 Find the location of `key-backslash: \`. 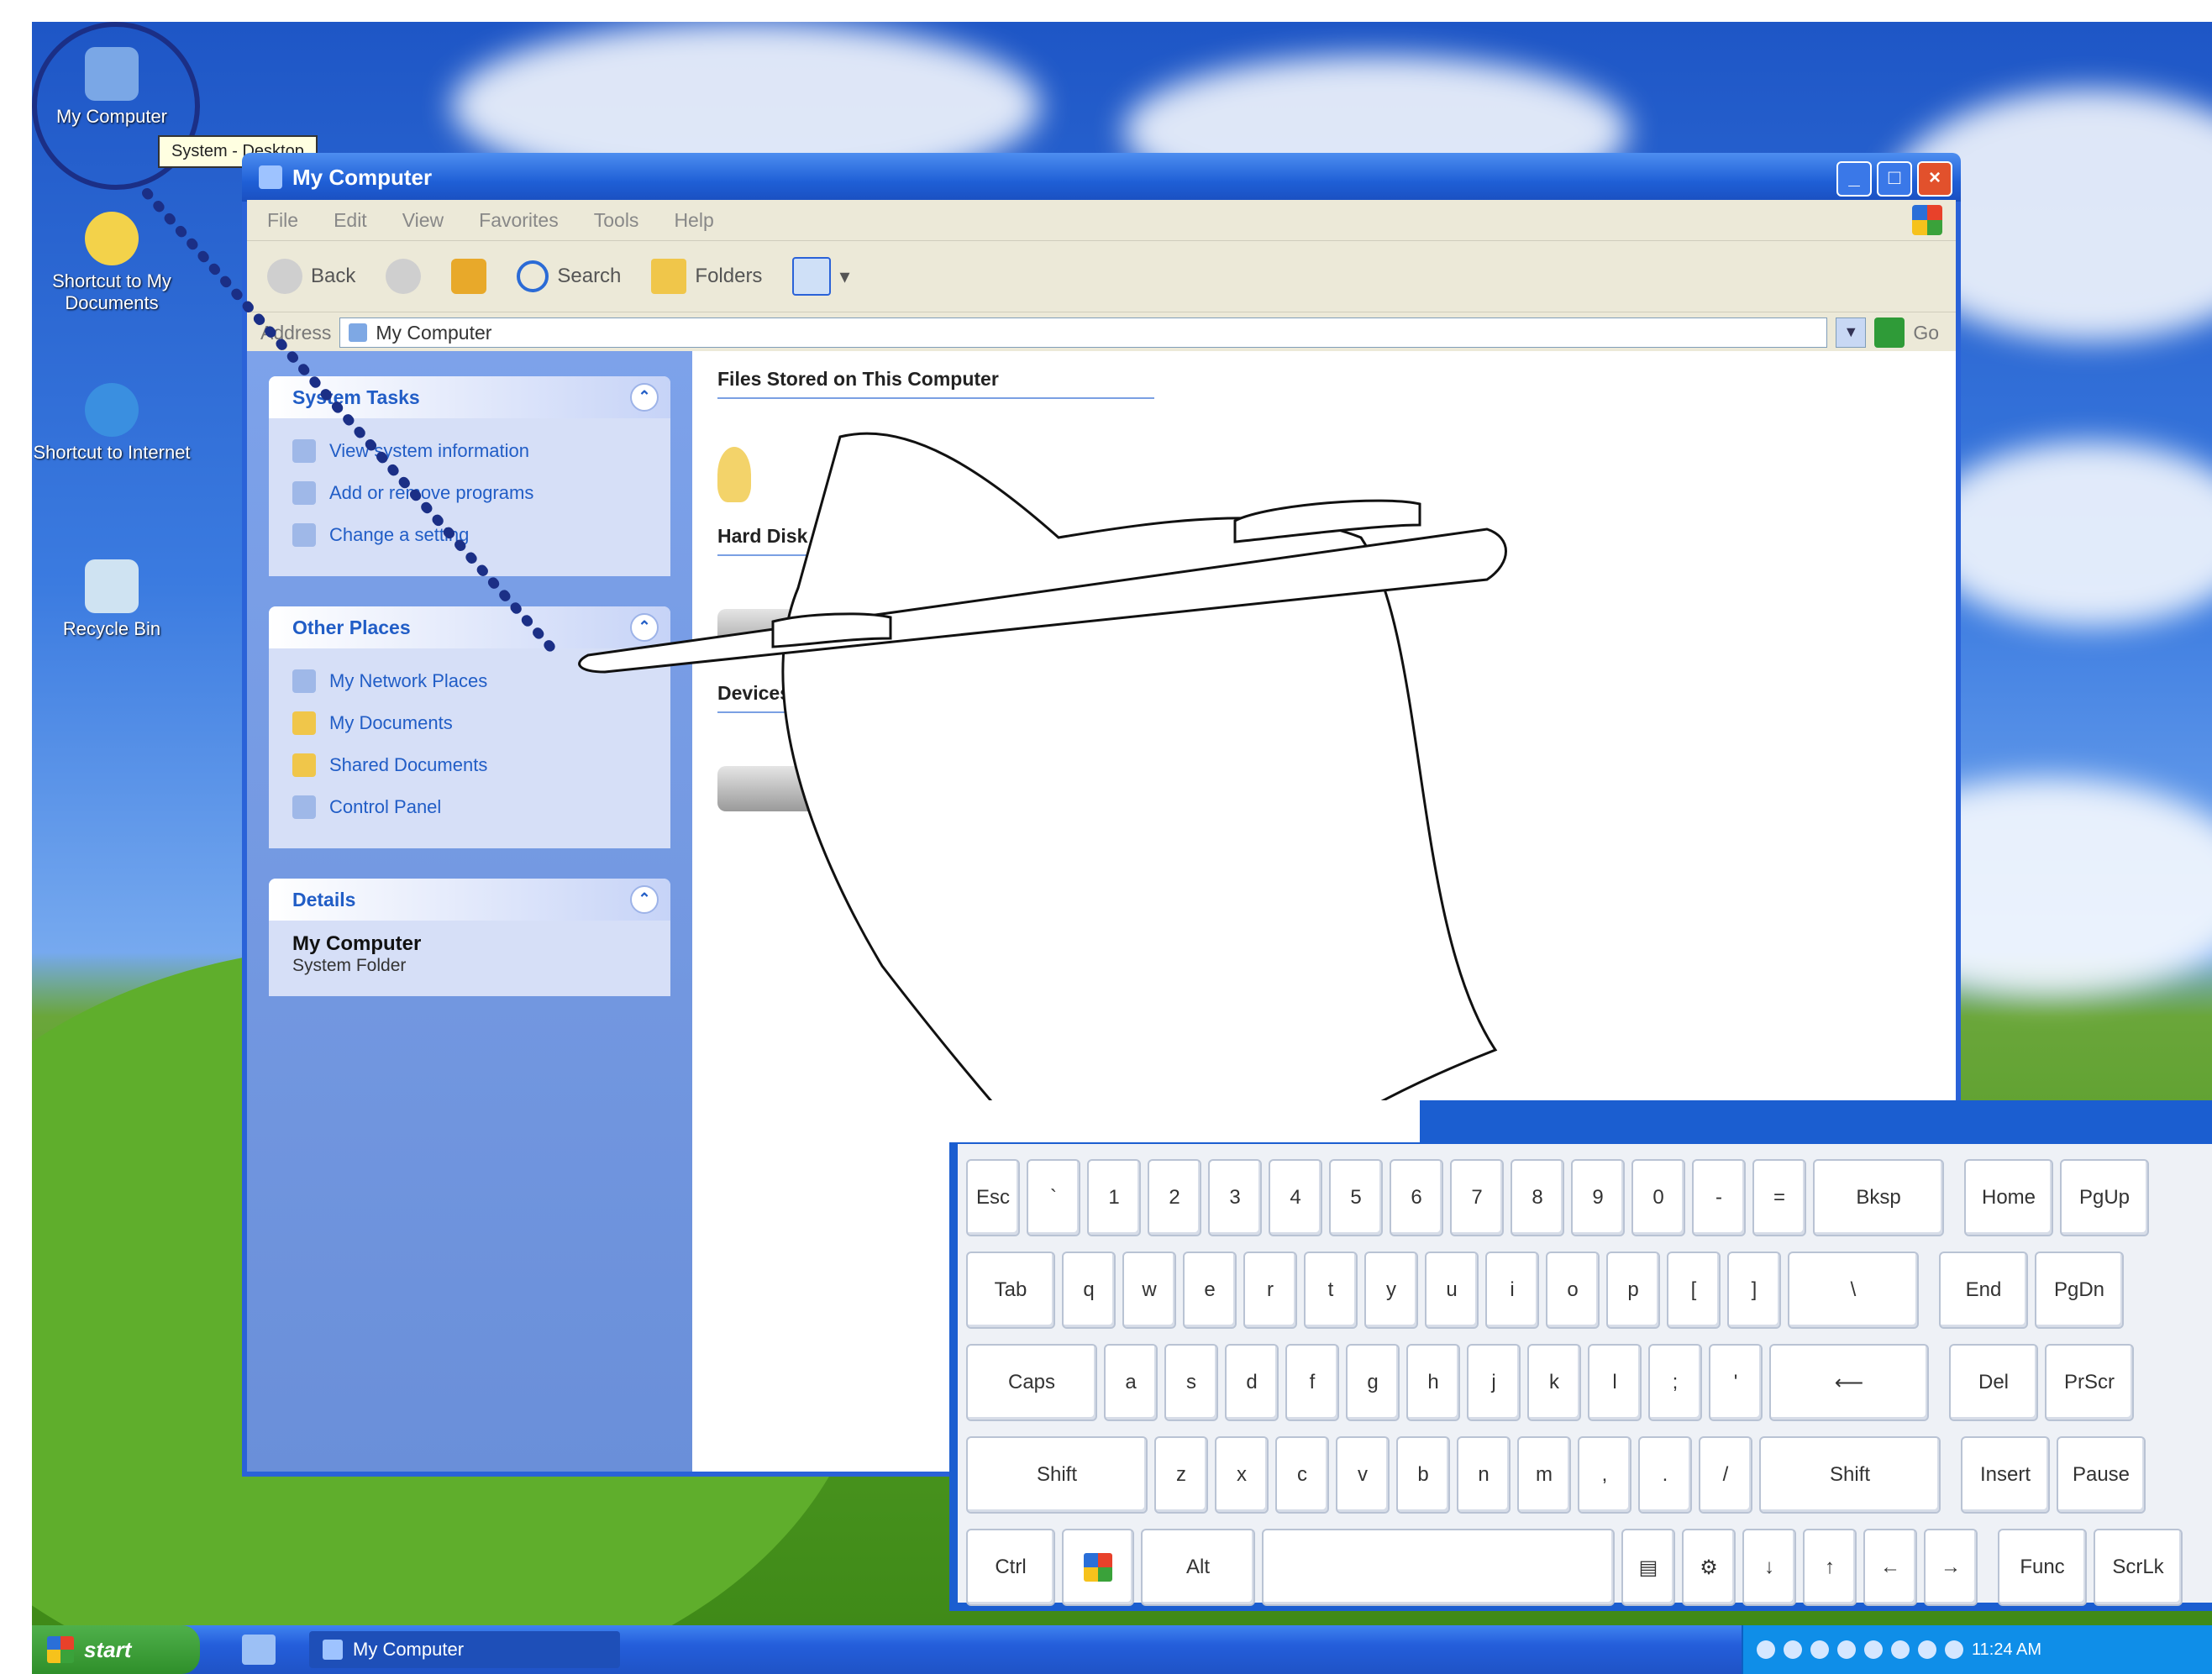

key-backslash: \ is located at coordinates (1853, 1290).